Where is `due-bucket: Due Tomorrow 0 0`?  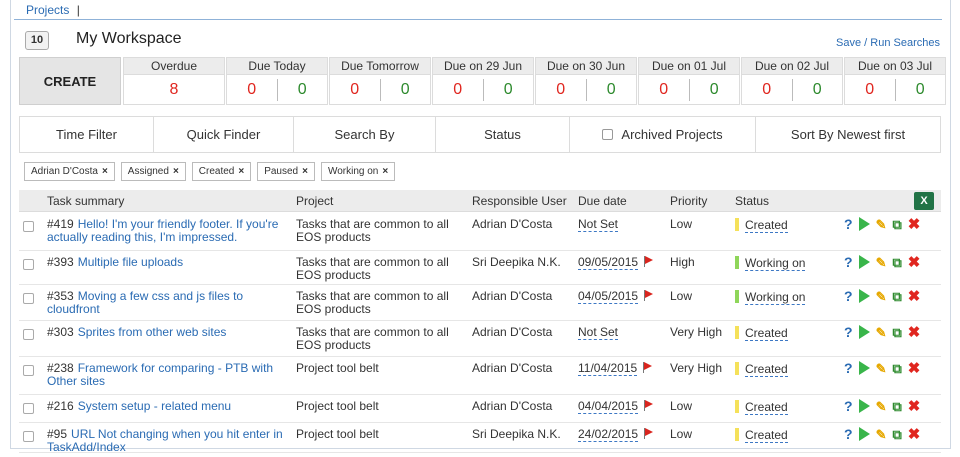 due-bucket: Due Tomorrow 0 0 is located at coordinates (380, 81).